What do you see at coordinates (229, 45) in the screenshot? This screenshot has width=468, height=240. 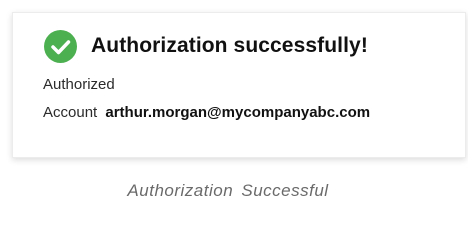 I see `authorization-title: Authorization successfully!` at bounding box center [229, 45].